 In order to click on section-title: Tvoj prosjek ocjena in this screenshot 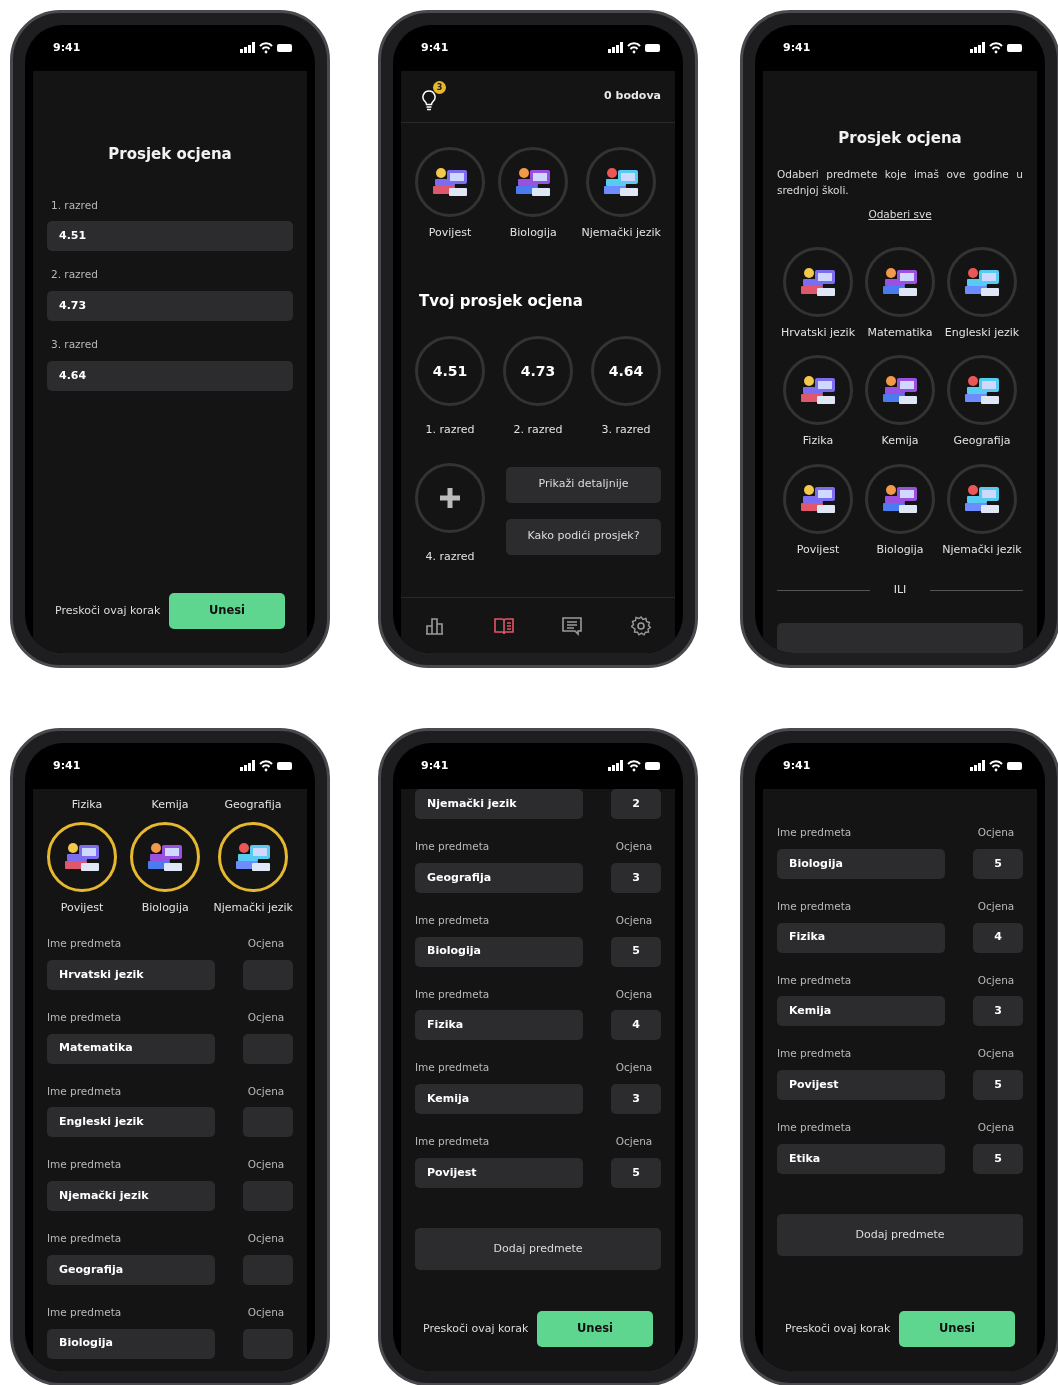, I will do `click(501, 301)`.